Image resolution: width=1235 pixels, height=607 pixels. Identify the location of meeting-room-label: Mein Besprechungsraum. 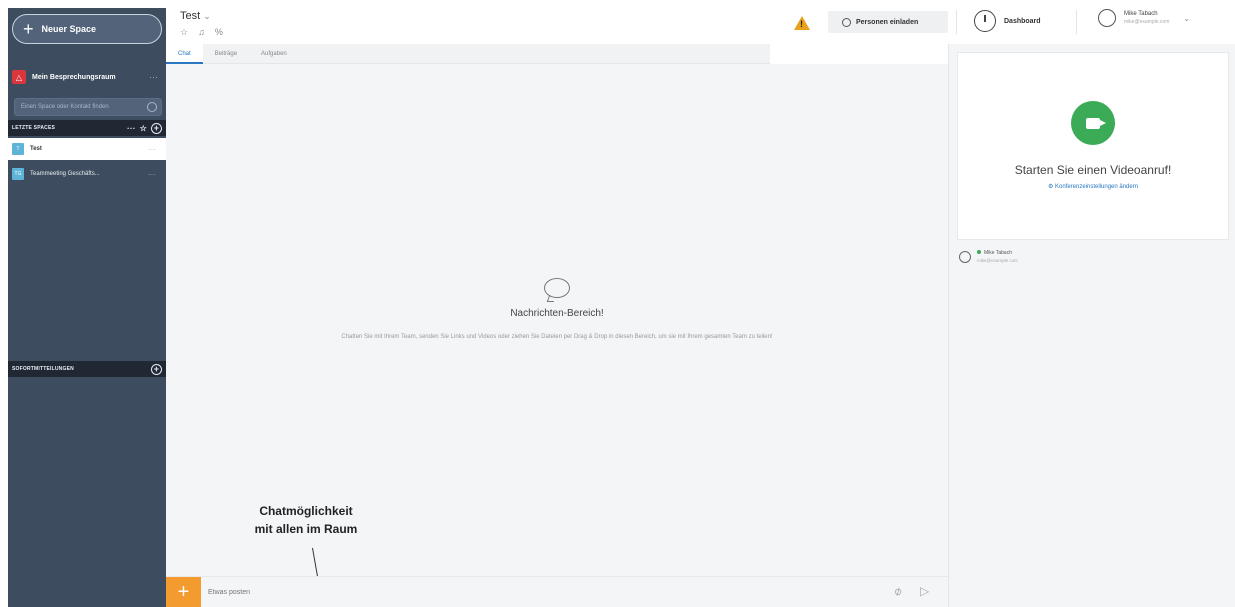
(74, 77).